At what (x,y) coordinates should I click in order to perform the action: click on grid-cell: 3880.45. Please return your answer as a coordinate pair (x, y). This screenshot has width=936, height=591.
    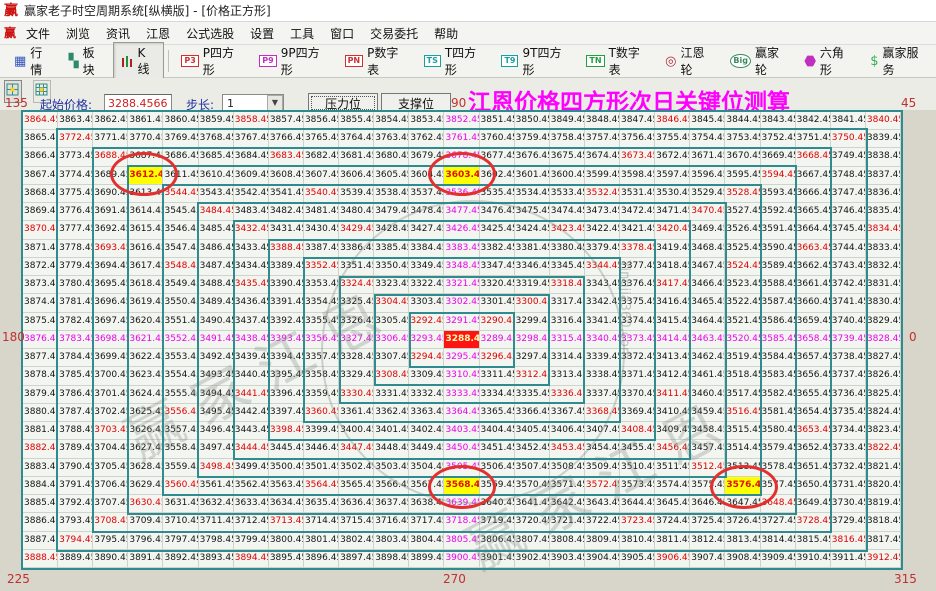
    Looking at the image, I should click on (41, 413).